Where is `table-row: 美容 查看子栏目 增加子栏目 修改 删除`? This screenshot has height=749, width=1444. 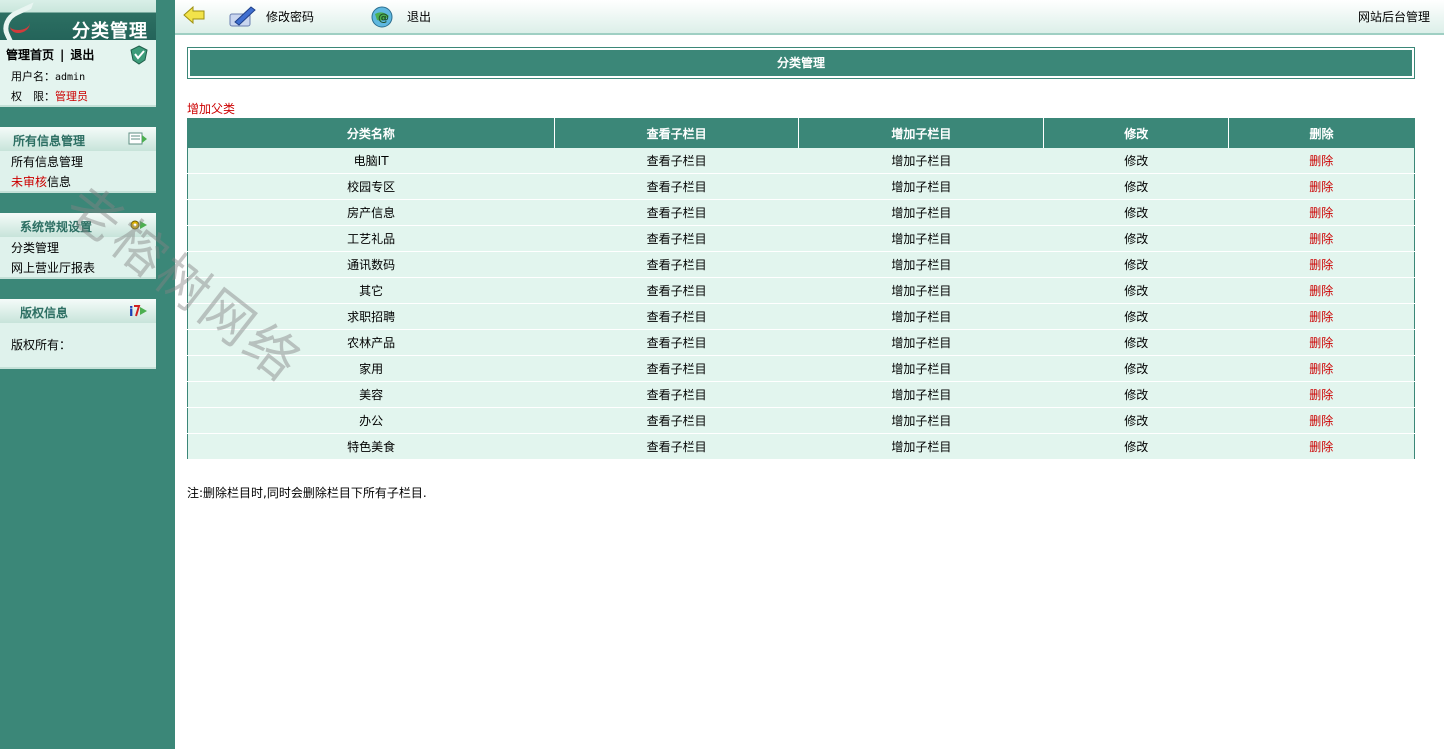 table-row: 美容 查看子栏目 增加子栏目 修改 删除 is located at coordinates (801, 394).